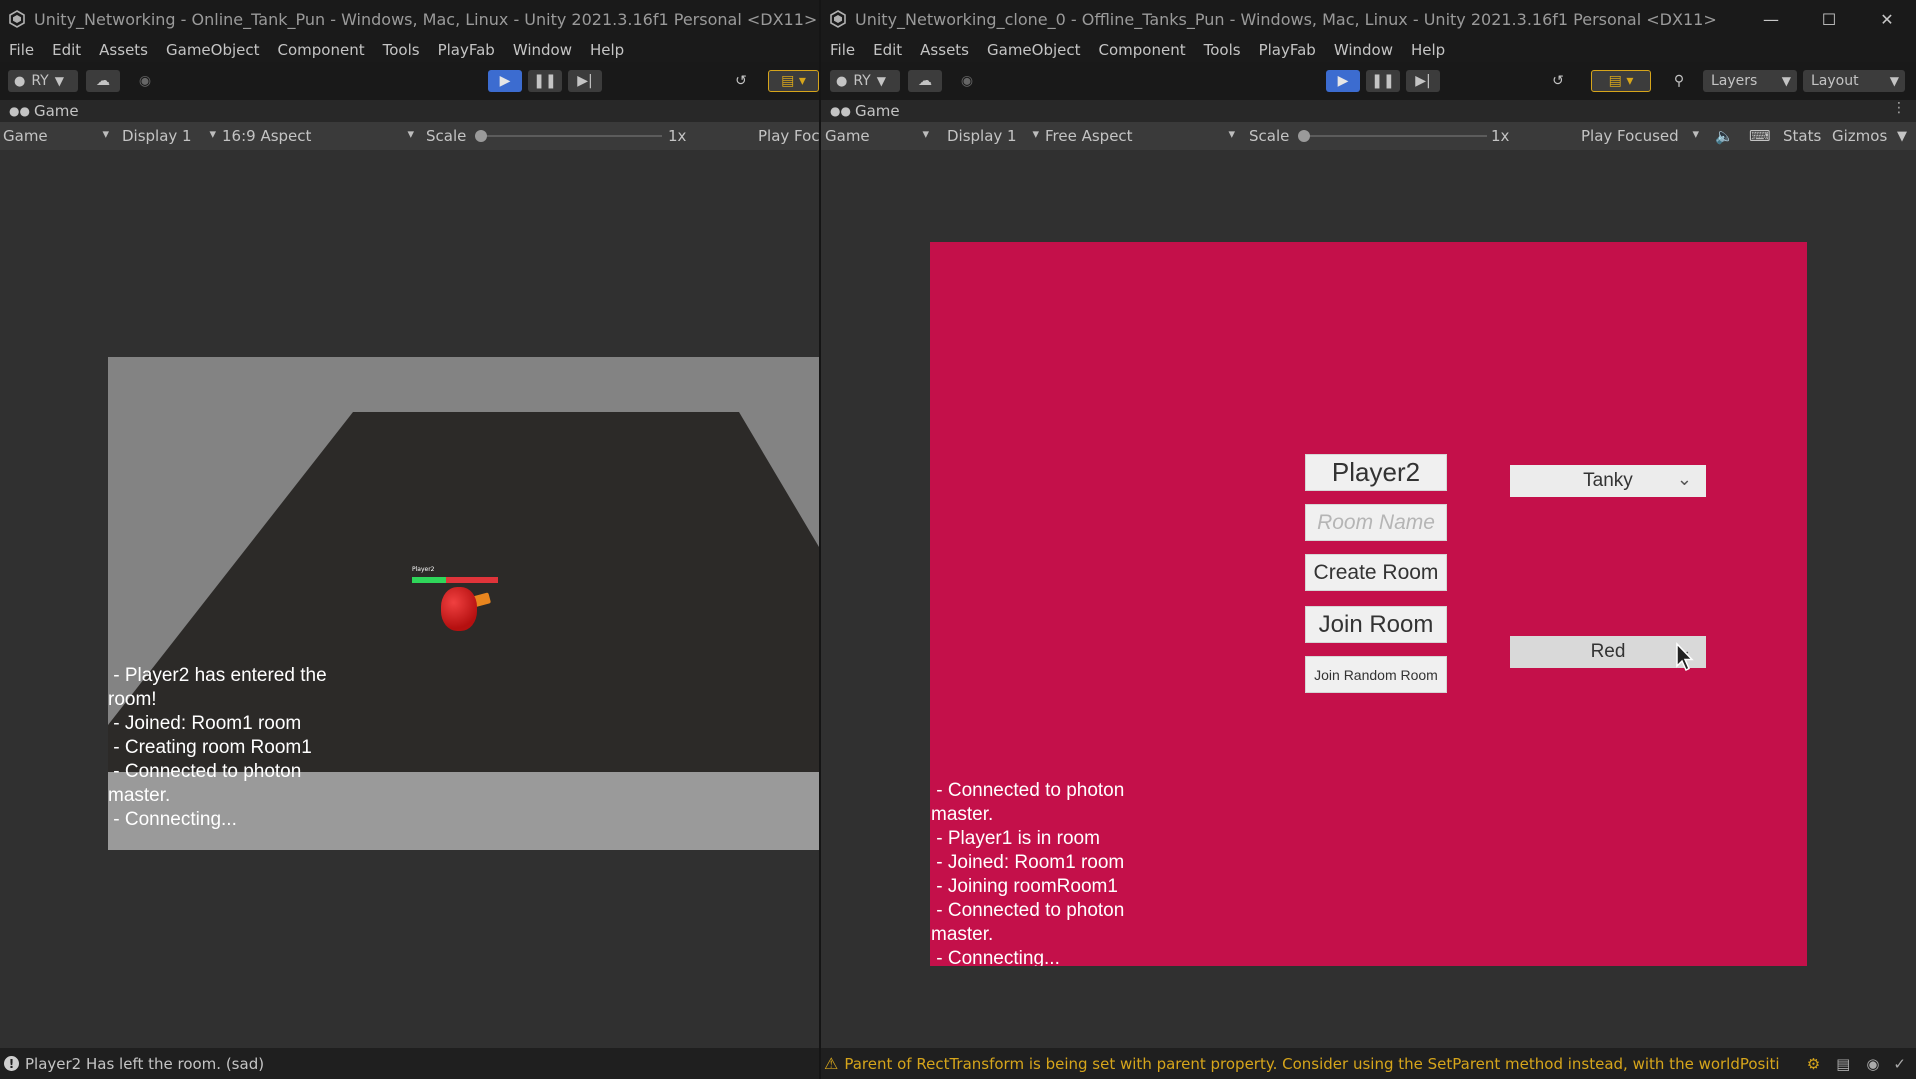 Image resolution: width=1916 pixels, height=1079 pixels. Describe the element at coordinates (1802, 136) in the screenshot. I see `stats-button: Stats` at that location.